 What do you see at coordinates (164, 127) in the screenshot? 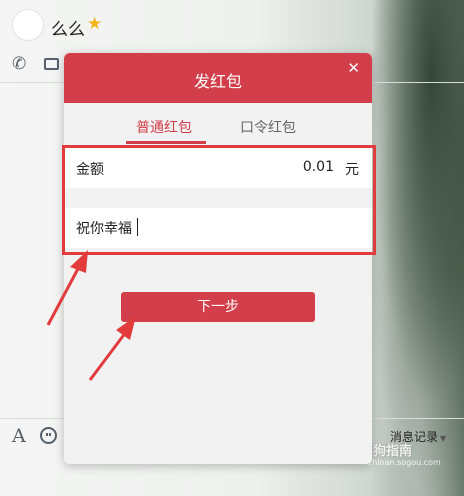
I see `tab-normal-red-packet: 普通红包` at bounding box center [164, 127].